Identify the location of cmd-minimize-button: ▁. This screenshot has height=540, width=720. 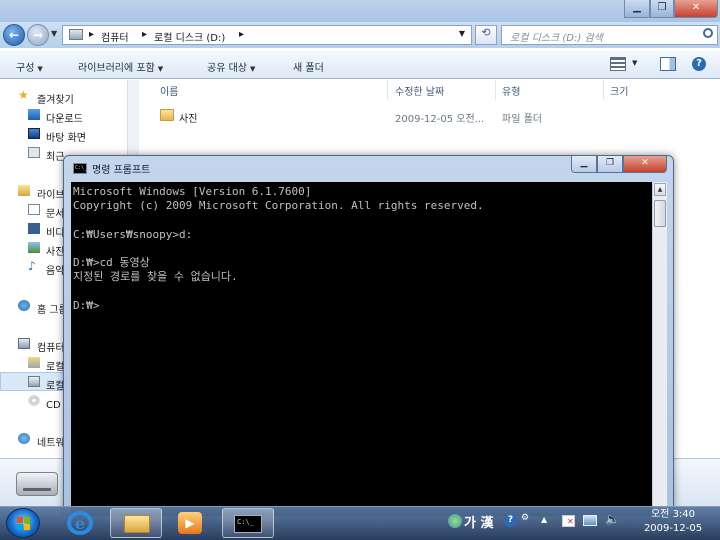
(584, 164).